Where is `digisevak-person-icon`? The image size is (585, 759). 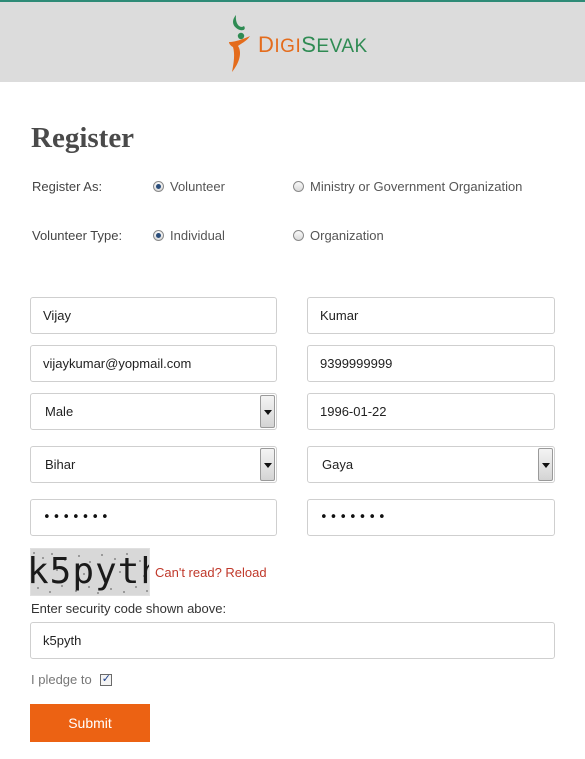
digisevak-person-icon is located at coordinates (239, 43).